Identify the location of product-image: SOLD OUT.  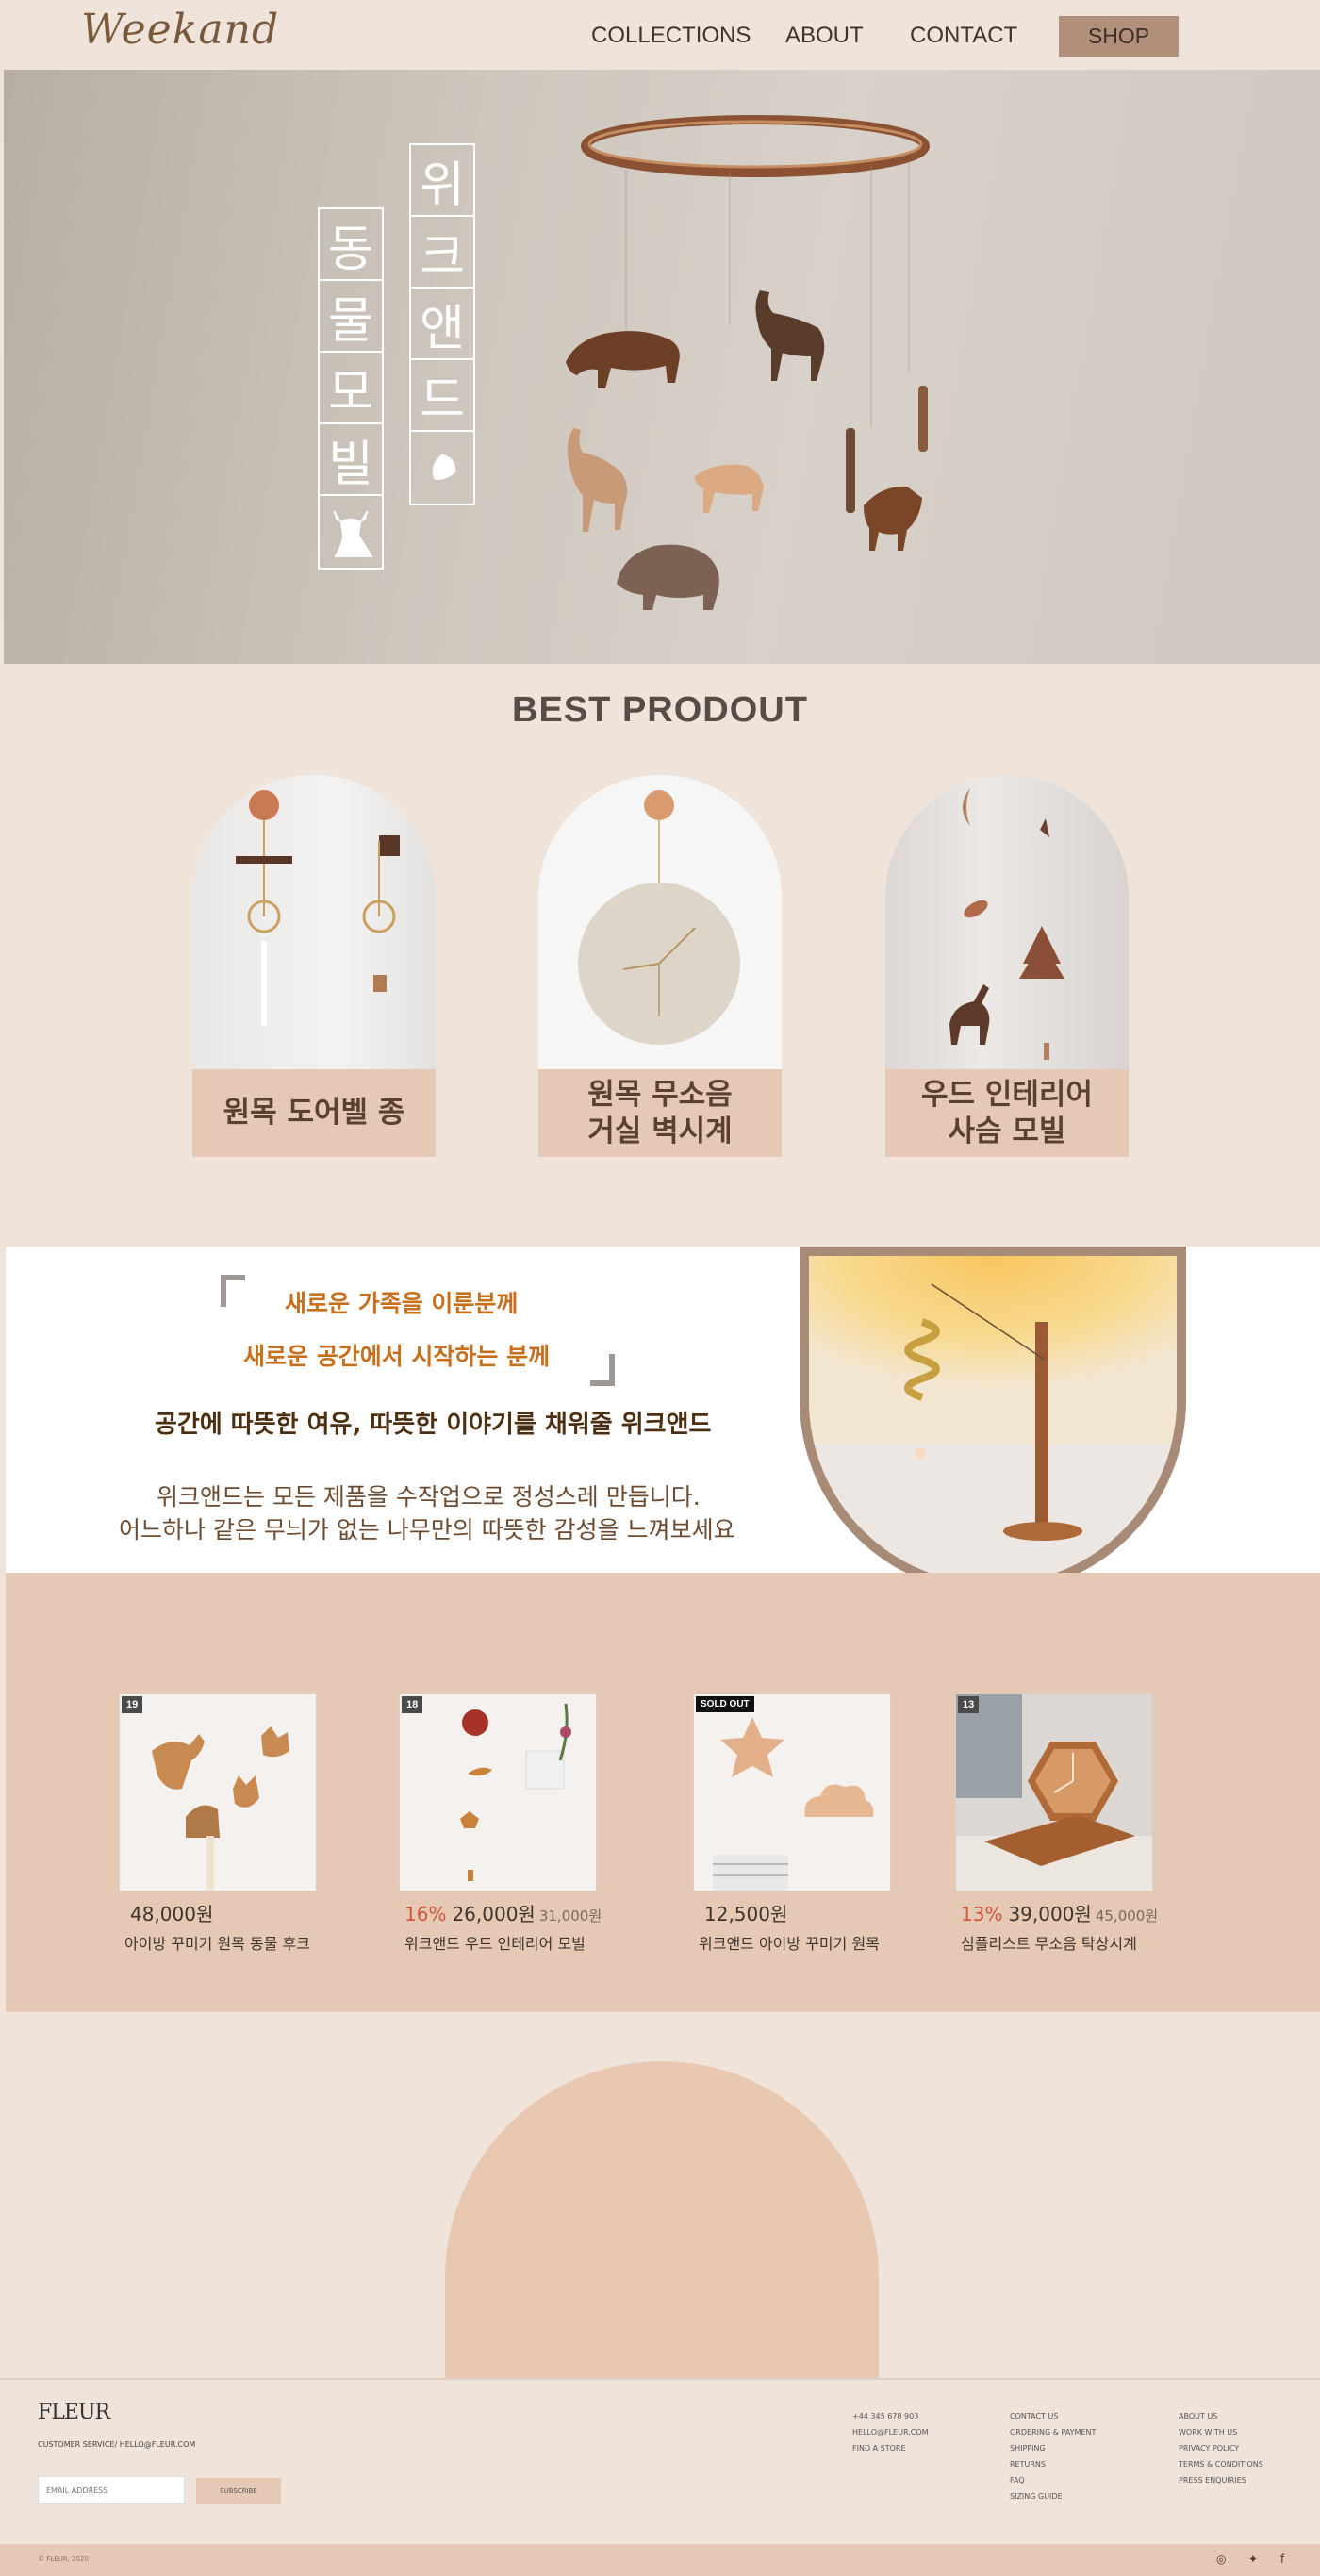
(792, 1792).